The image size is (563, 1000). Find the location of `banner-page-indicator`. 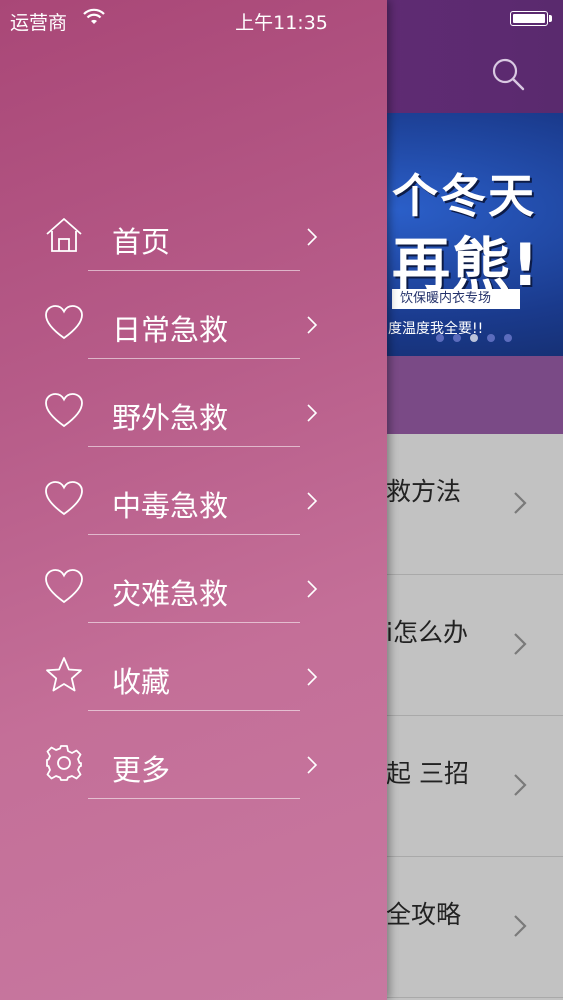

banner-page-indicator is located at coordinates (474, 338).